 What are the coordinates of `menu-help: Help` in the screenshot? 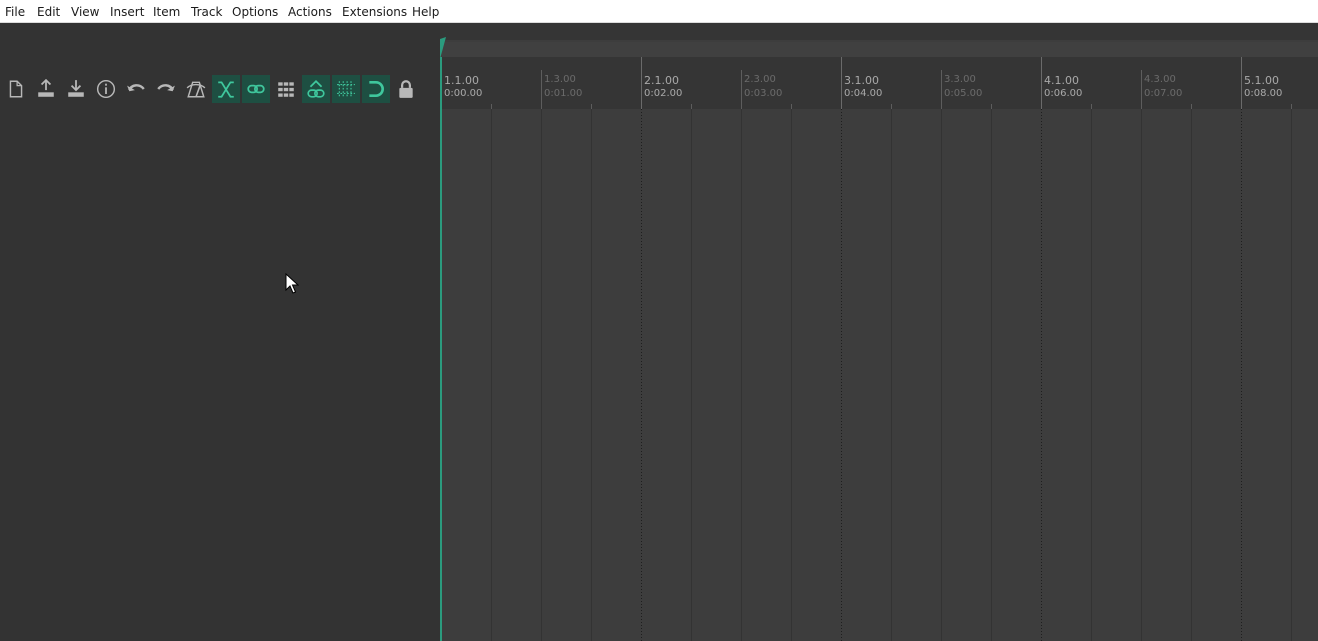 It's located at (425, 12).